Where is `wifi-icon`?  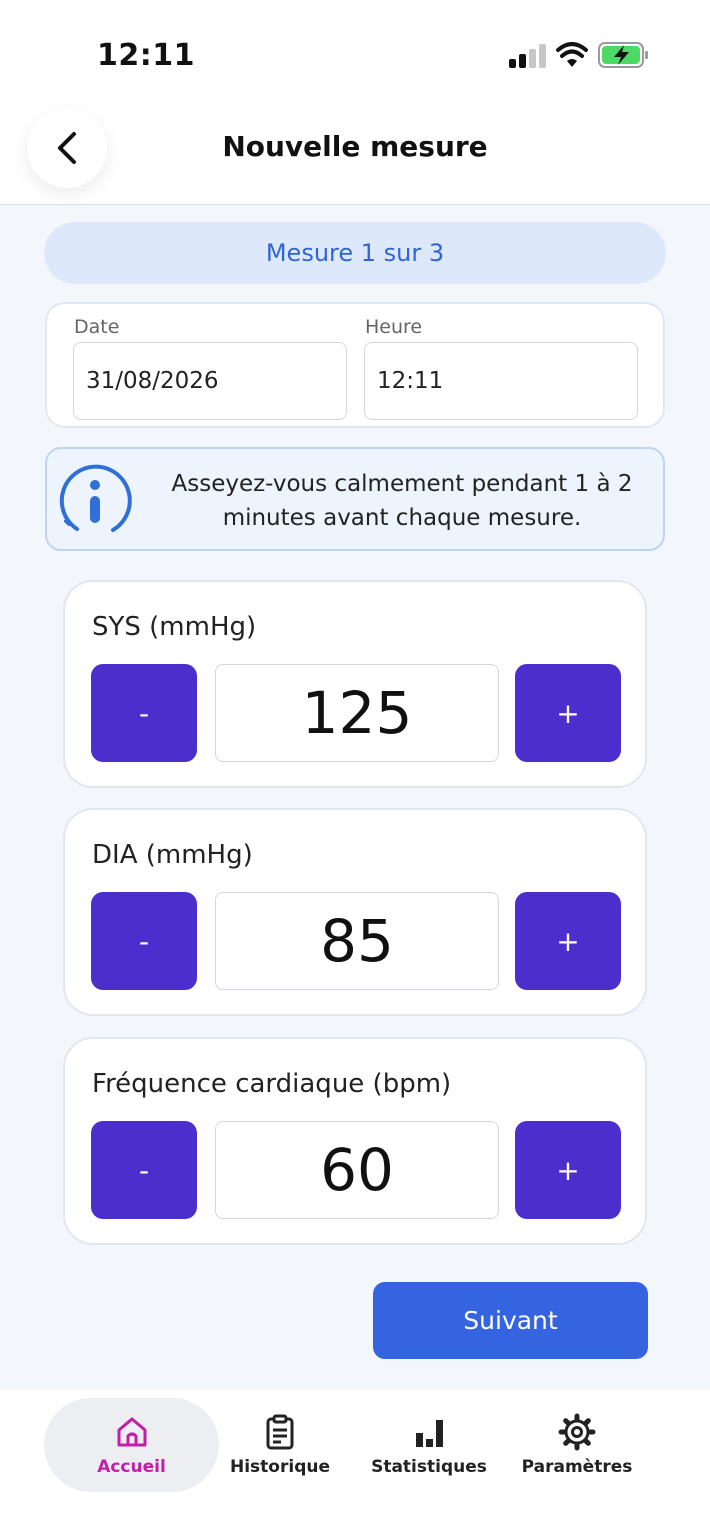 wifi-icon is located at coordinates (572, 54).